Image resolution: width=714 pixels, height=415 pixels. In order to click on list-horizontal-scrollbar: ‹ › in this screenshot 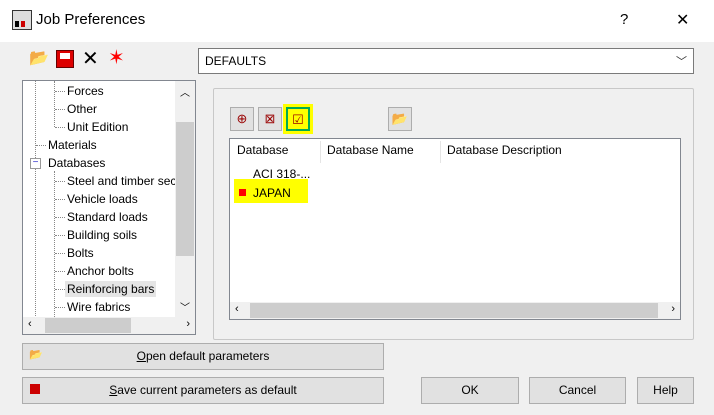, I will do `click(455, 310)`.